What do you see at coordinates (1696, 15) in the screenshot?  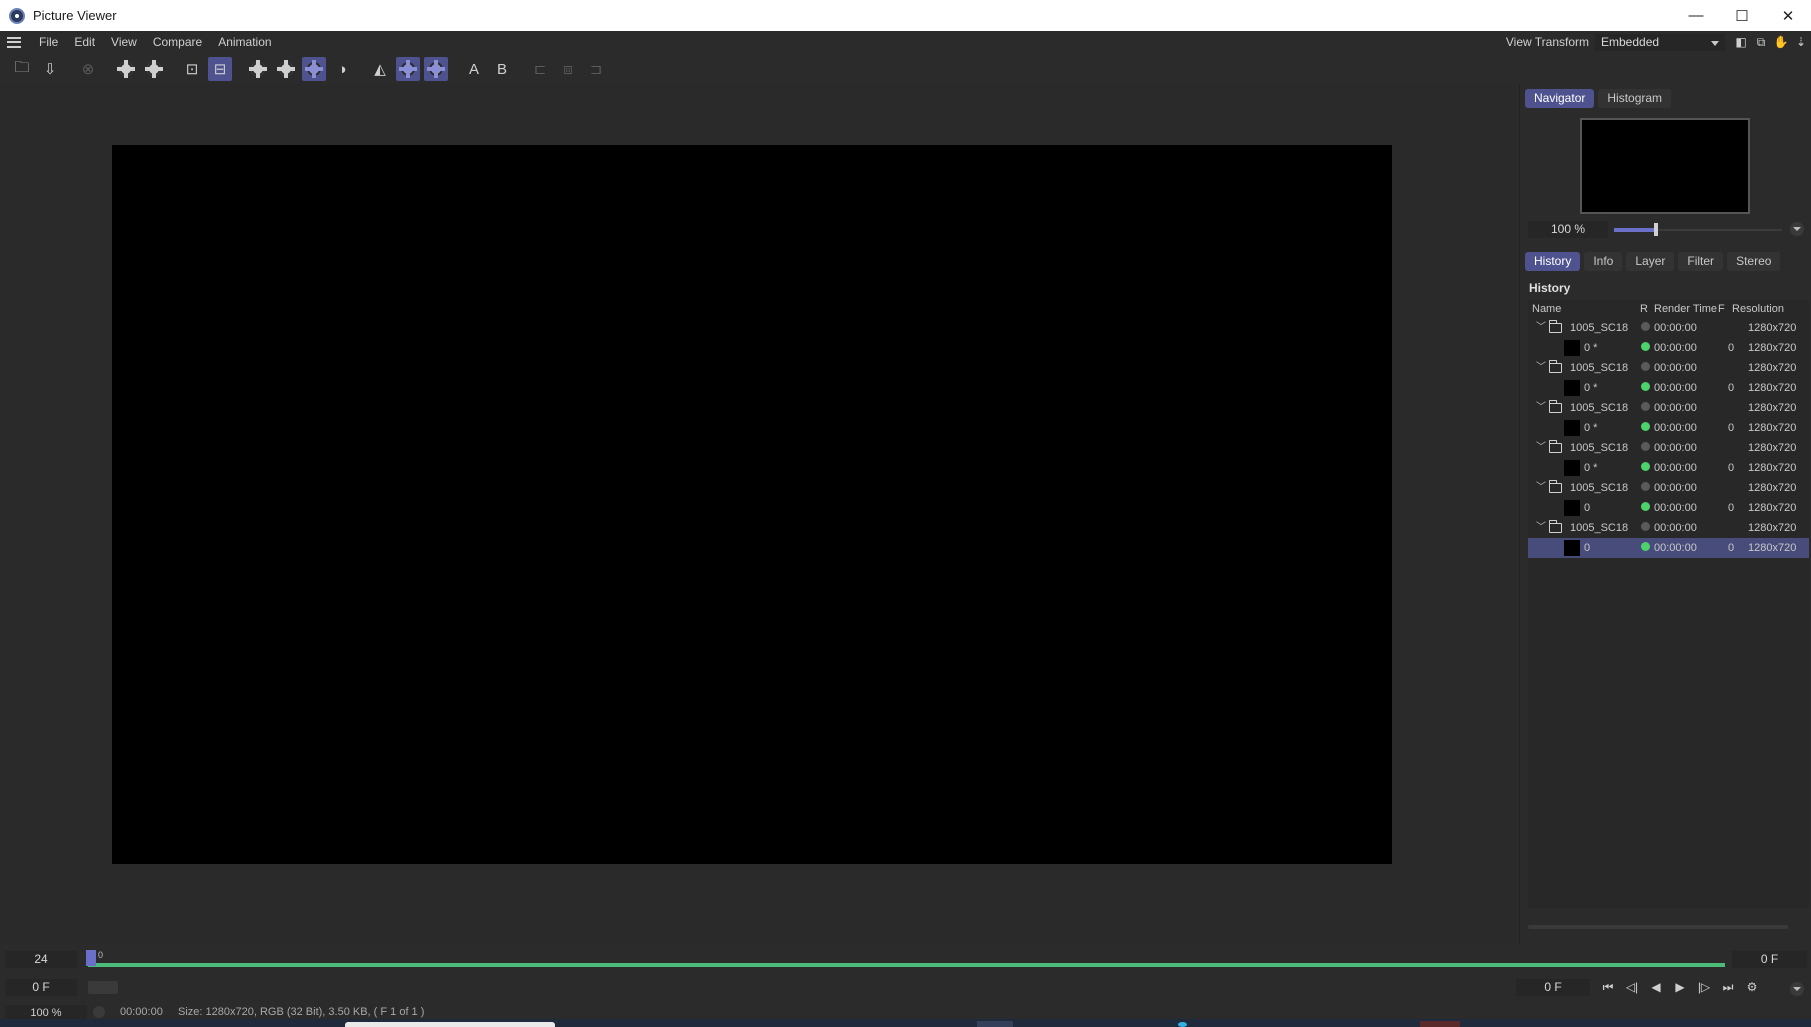 I see `minimize-button: —` at bounding box center [1696, 15].